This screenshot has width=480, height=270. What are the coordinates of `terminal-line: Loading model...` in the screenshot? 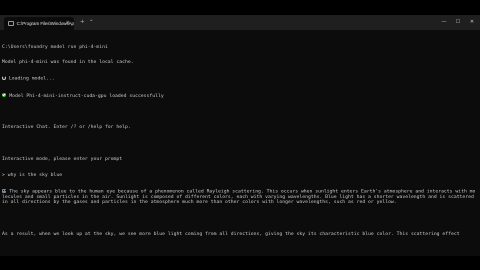 It's located at (240, 79).